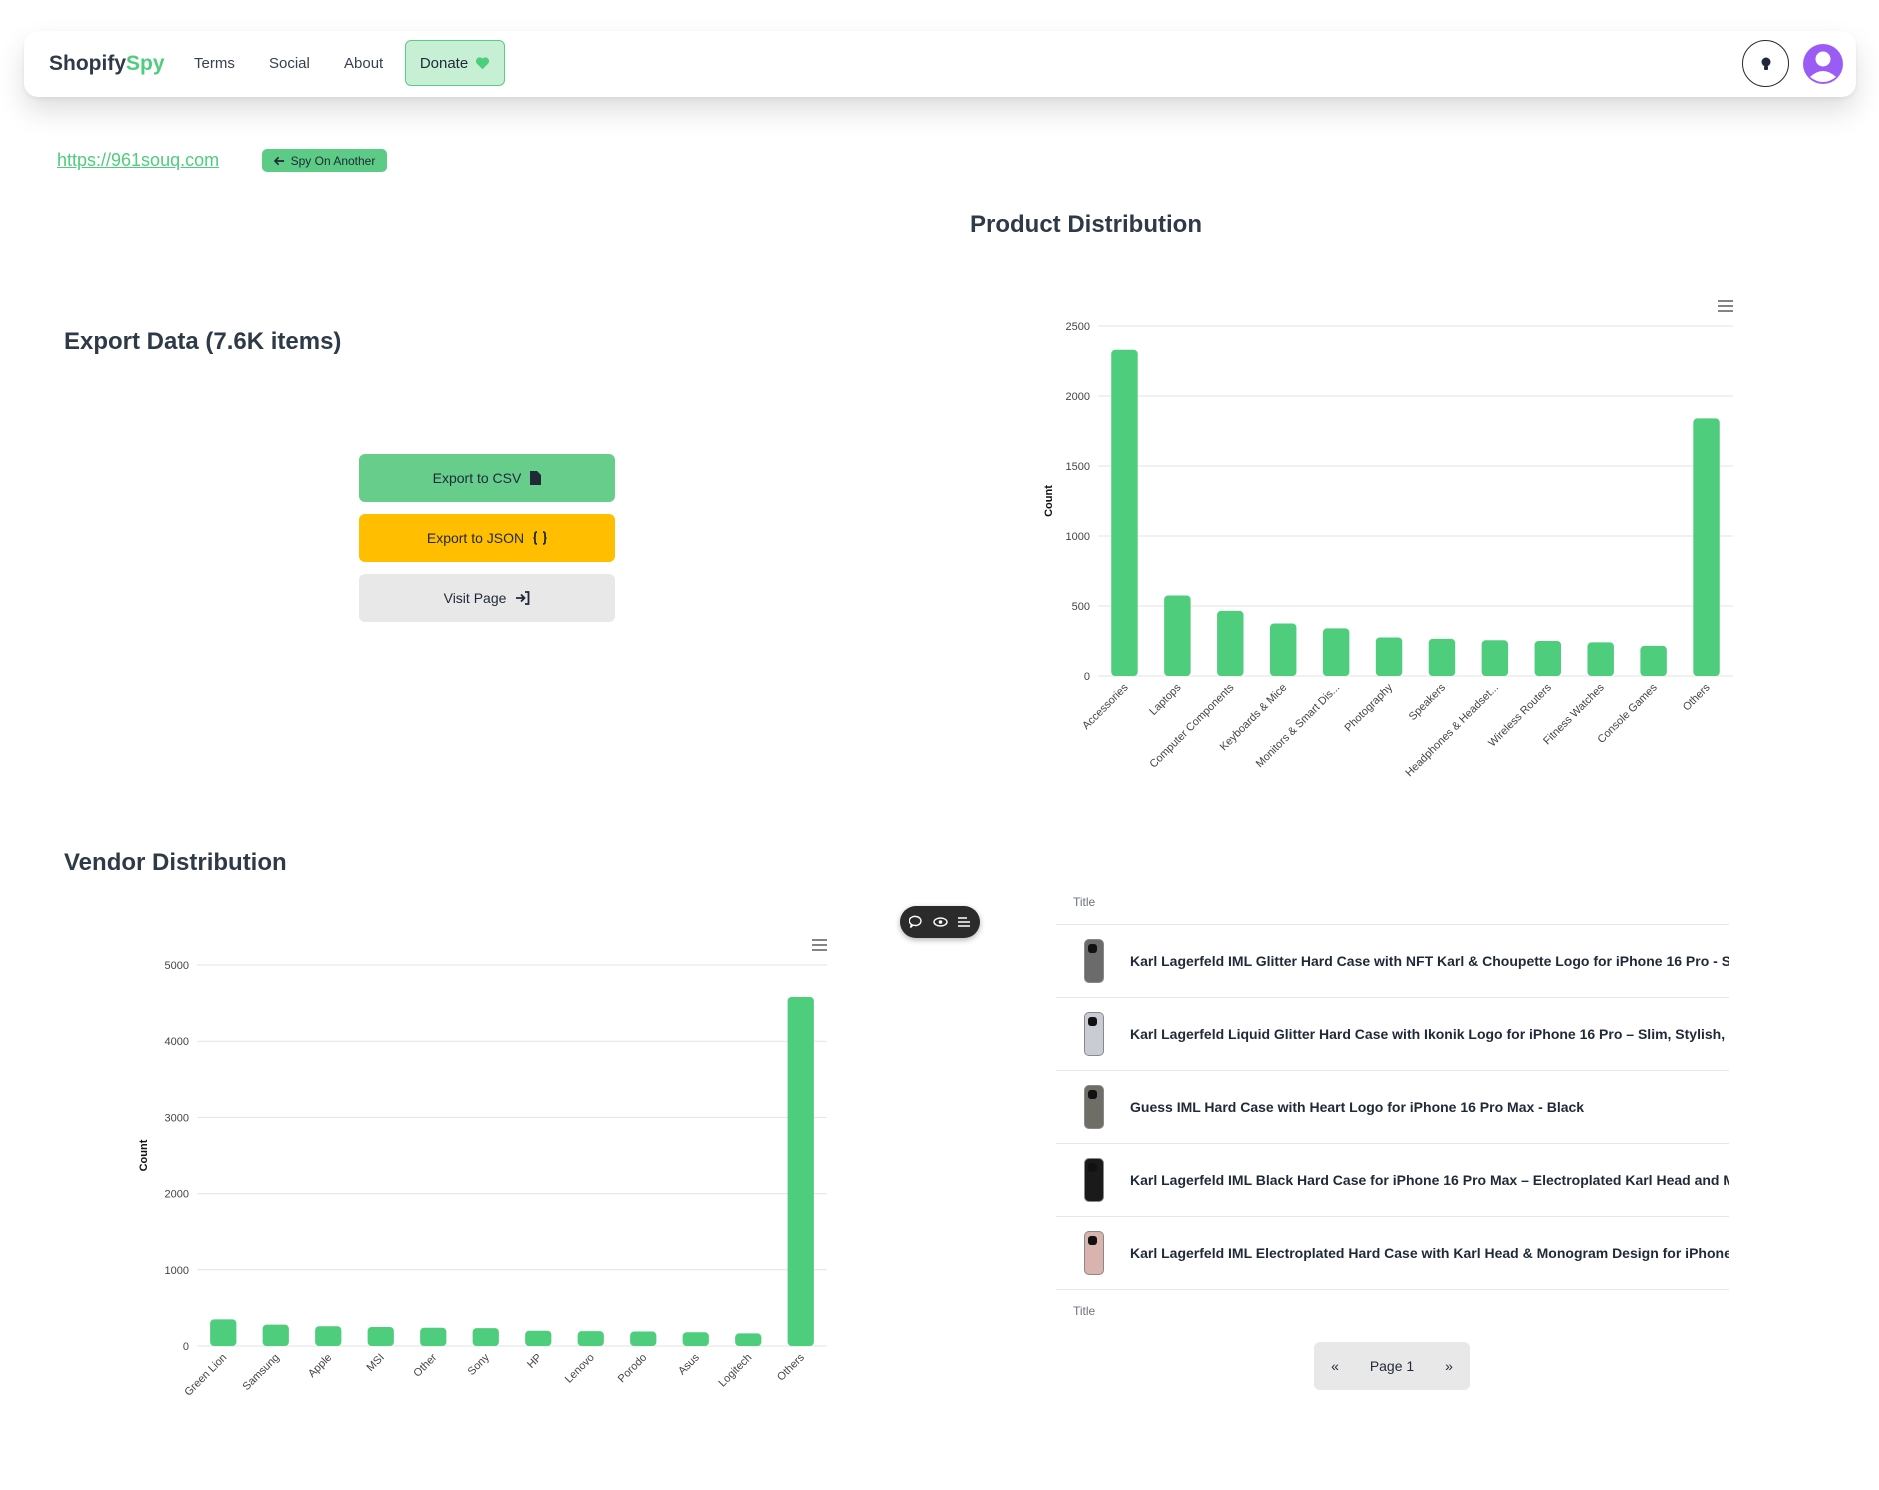 This screenshot has width=1879, height=1490. I want to click on vendor-chart-y-tick-label: 4000, so click(177, 1042).